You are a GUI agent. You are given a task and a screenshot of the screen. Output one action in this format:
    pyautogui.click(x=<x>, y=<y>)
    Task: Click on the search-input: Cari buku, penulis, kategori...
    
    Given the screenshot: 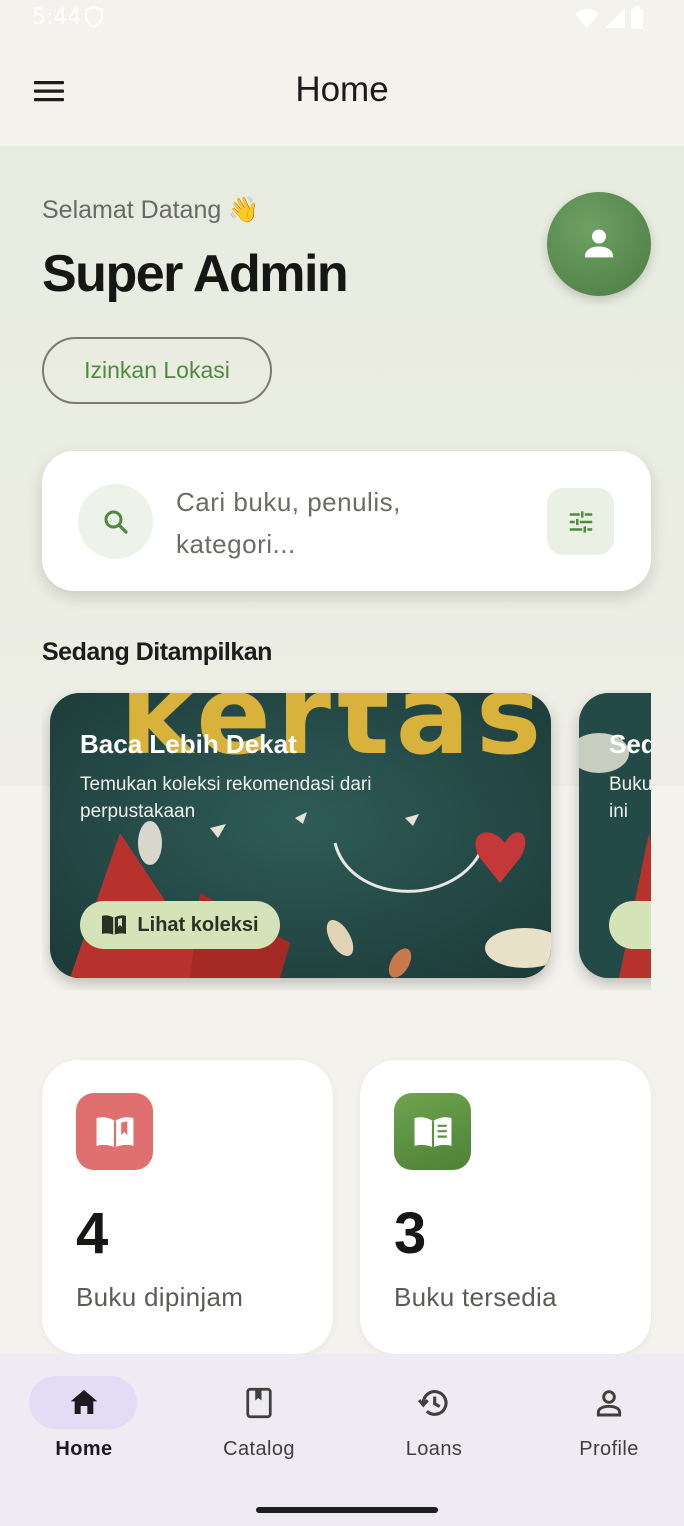 What is the action you would take?
    pyautogui.click(x=306, y=523)
    